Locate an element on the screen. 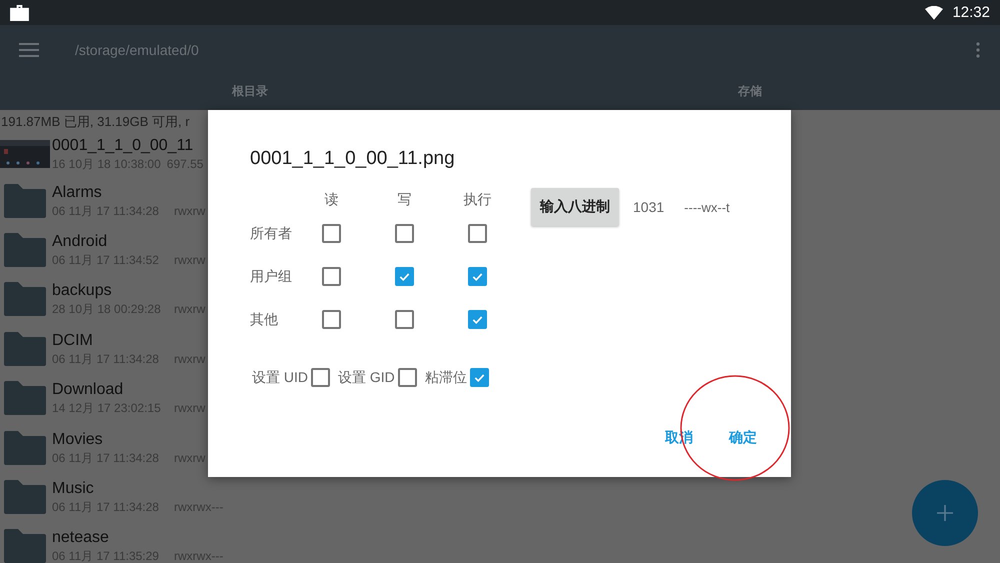 The height and width of the screenshot is (563, 1000). option-label: 设置 GID is located at coordinates (366, 377).